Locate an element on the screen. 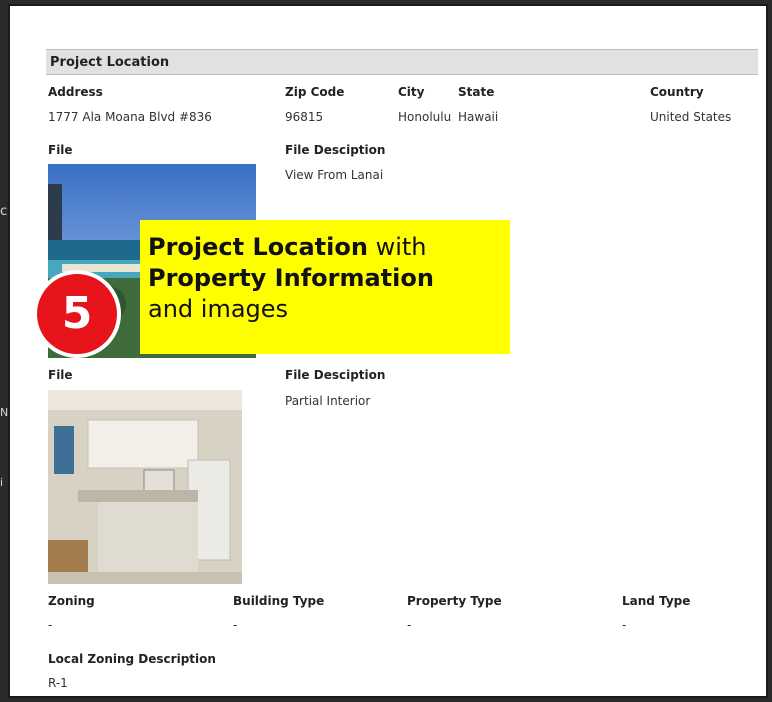 The height and width of the screenshot is (702, 772). state-value: Hawaii is located at coordinates (478, 117).